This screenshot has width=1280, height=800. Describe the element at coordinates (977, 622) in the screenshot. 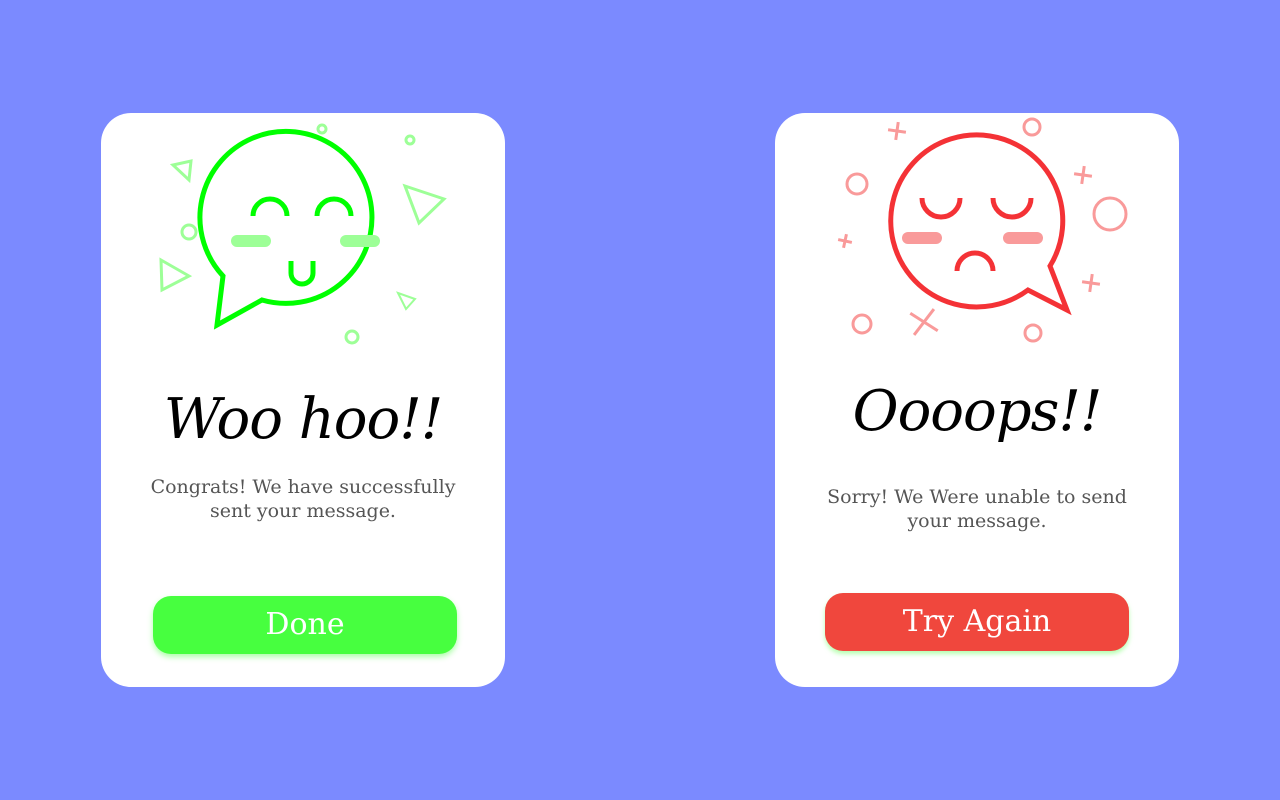

I see `try-again-button: Try Again` at that location.